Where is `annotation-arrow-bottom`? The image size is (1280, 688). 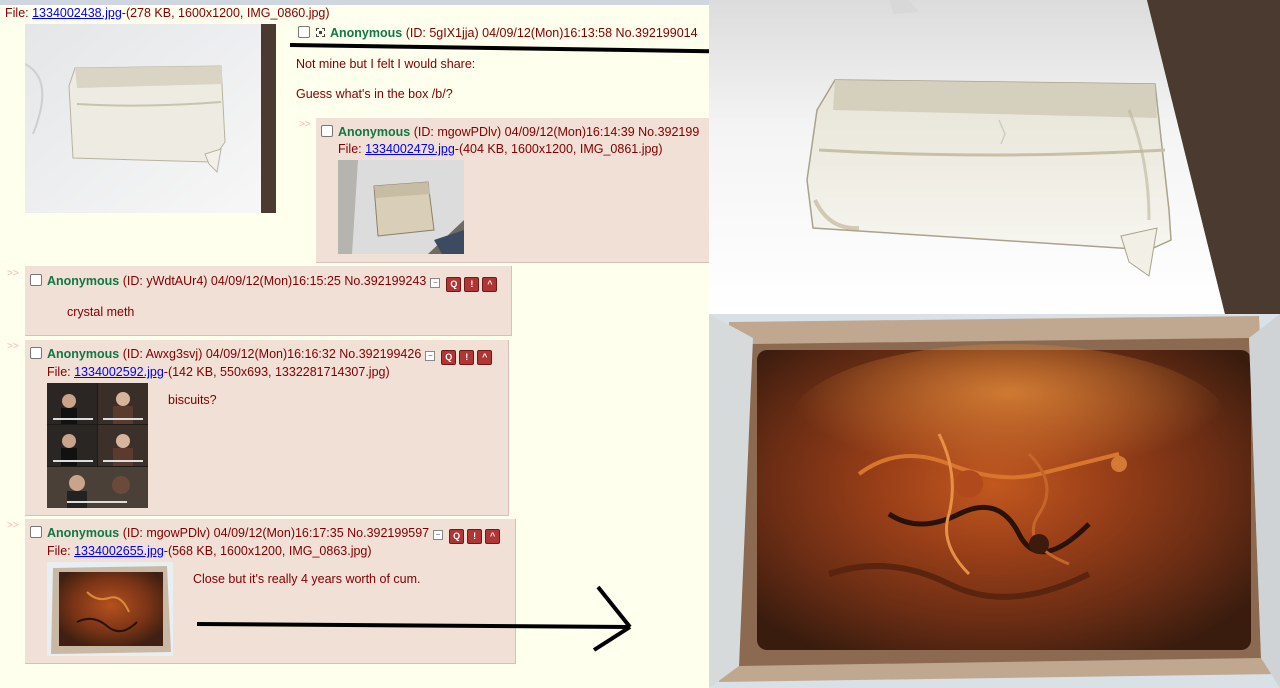 annotation-arrow-bottom is located at coordinates (414, 618).